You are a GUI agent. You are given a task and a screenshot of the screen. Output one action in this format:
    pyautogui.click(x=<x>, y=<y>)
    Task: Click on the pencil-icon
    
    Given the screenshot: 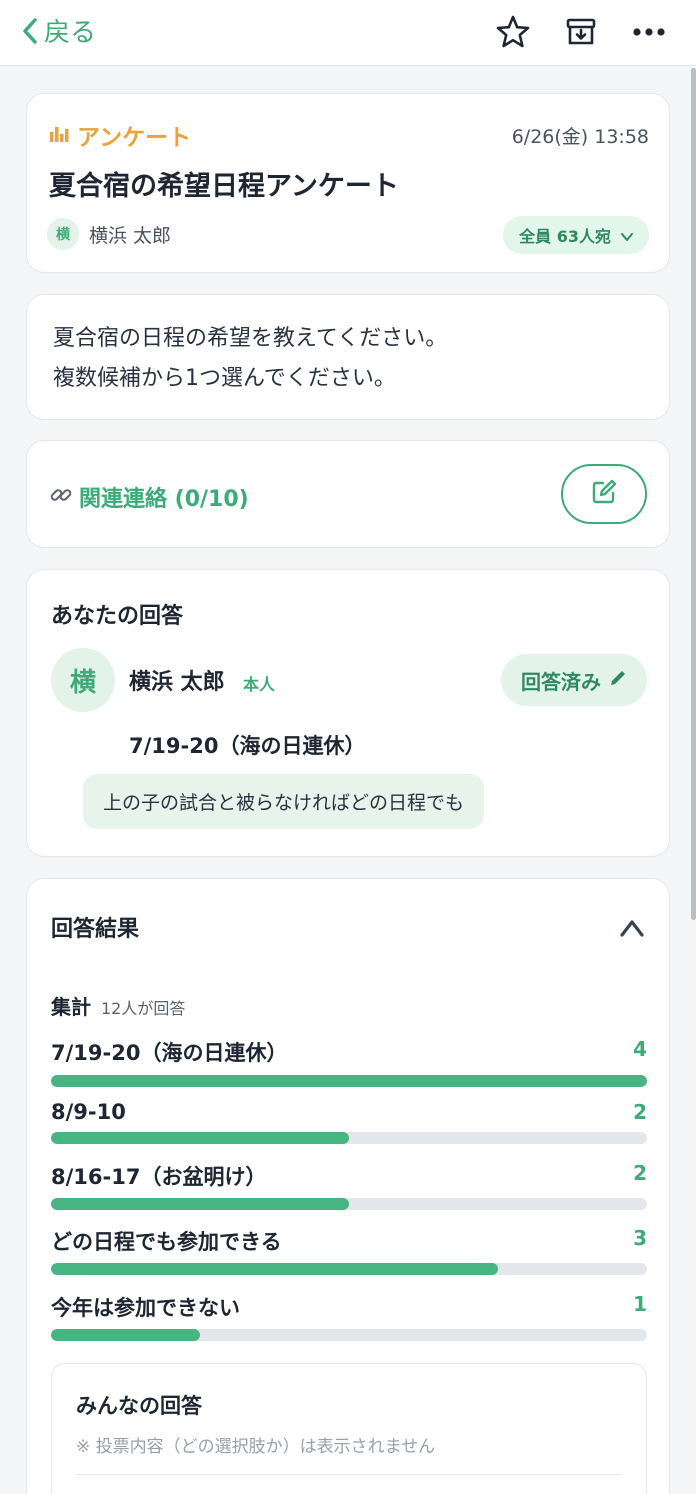 What is the action you would take?
    pyautogui.click(x=618, y=680)
    